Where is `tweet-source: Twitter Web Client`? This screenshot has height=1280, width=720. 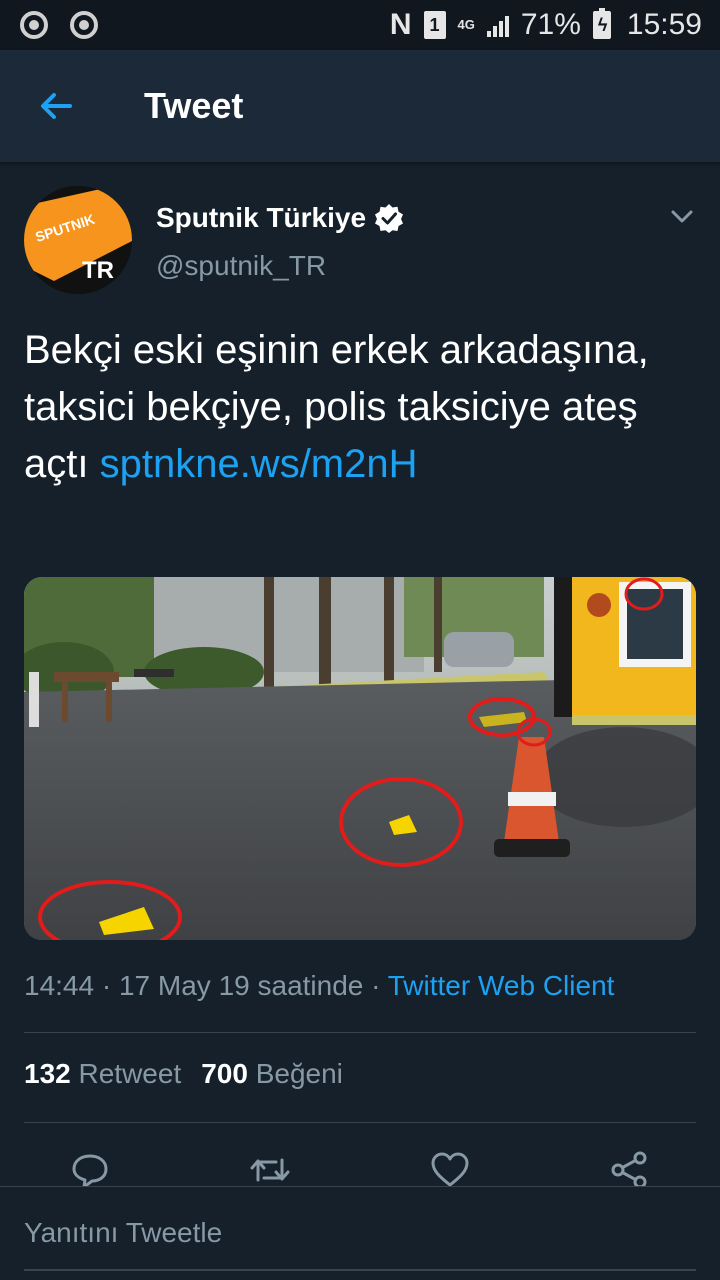 tweet-source: Twitter Web Client is located at coordinates (501, 985).